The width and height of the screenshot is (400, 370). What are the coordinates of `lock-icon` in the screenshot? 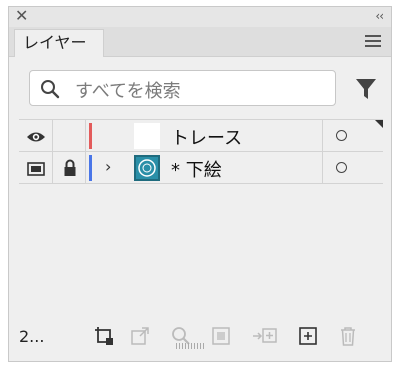 It's located at (70, 170).